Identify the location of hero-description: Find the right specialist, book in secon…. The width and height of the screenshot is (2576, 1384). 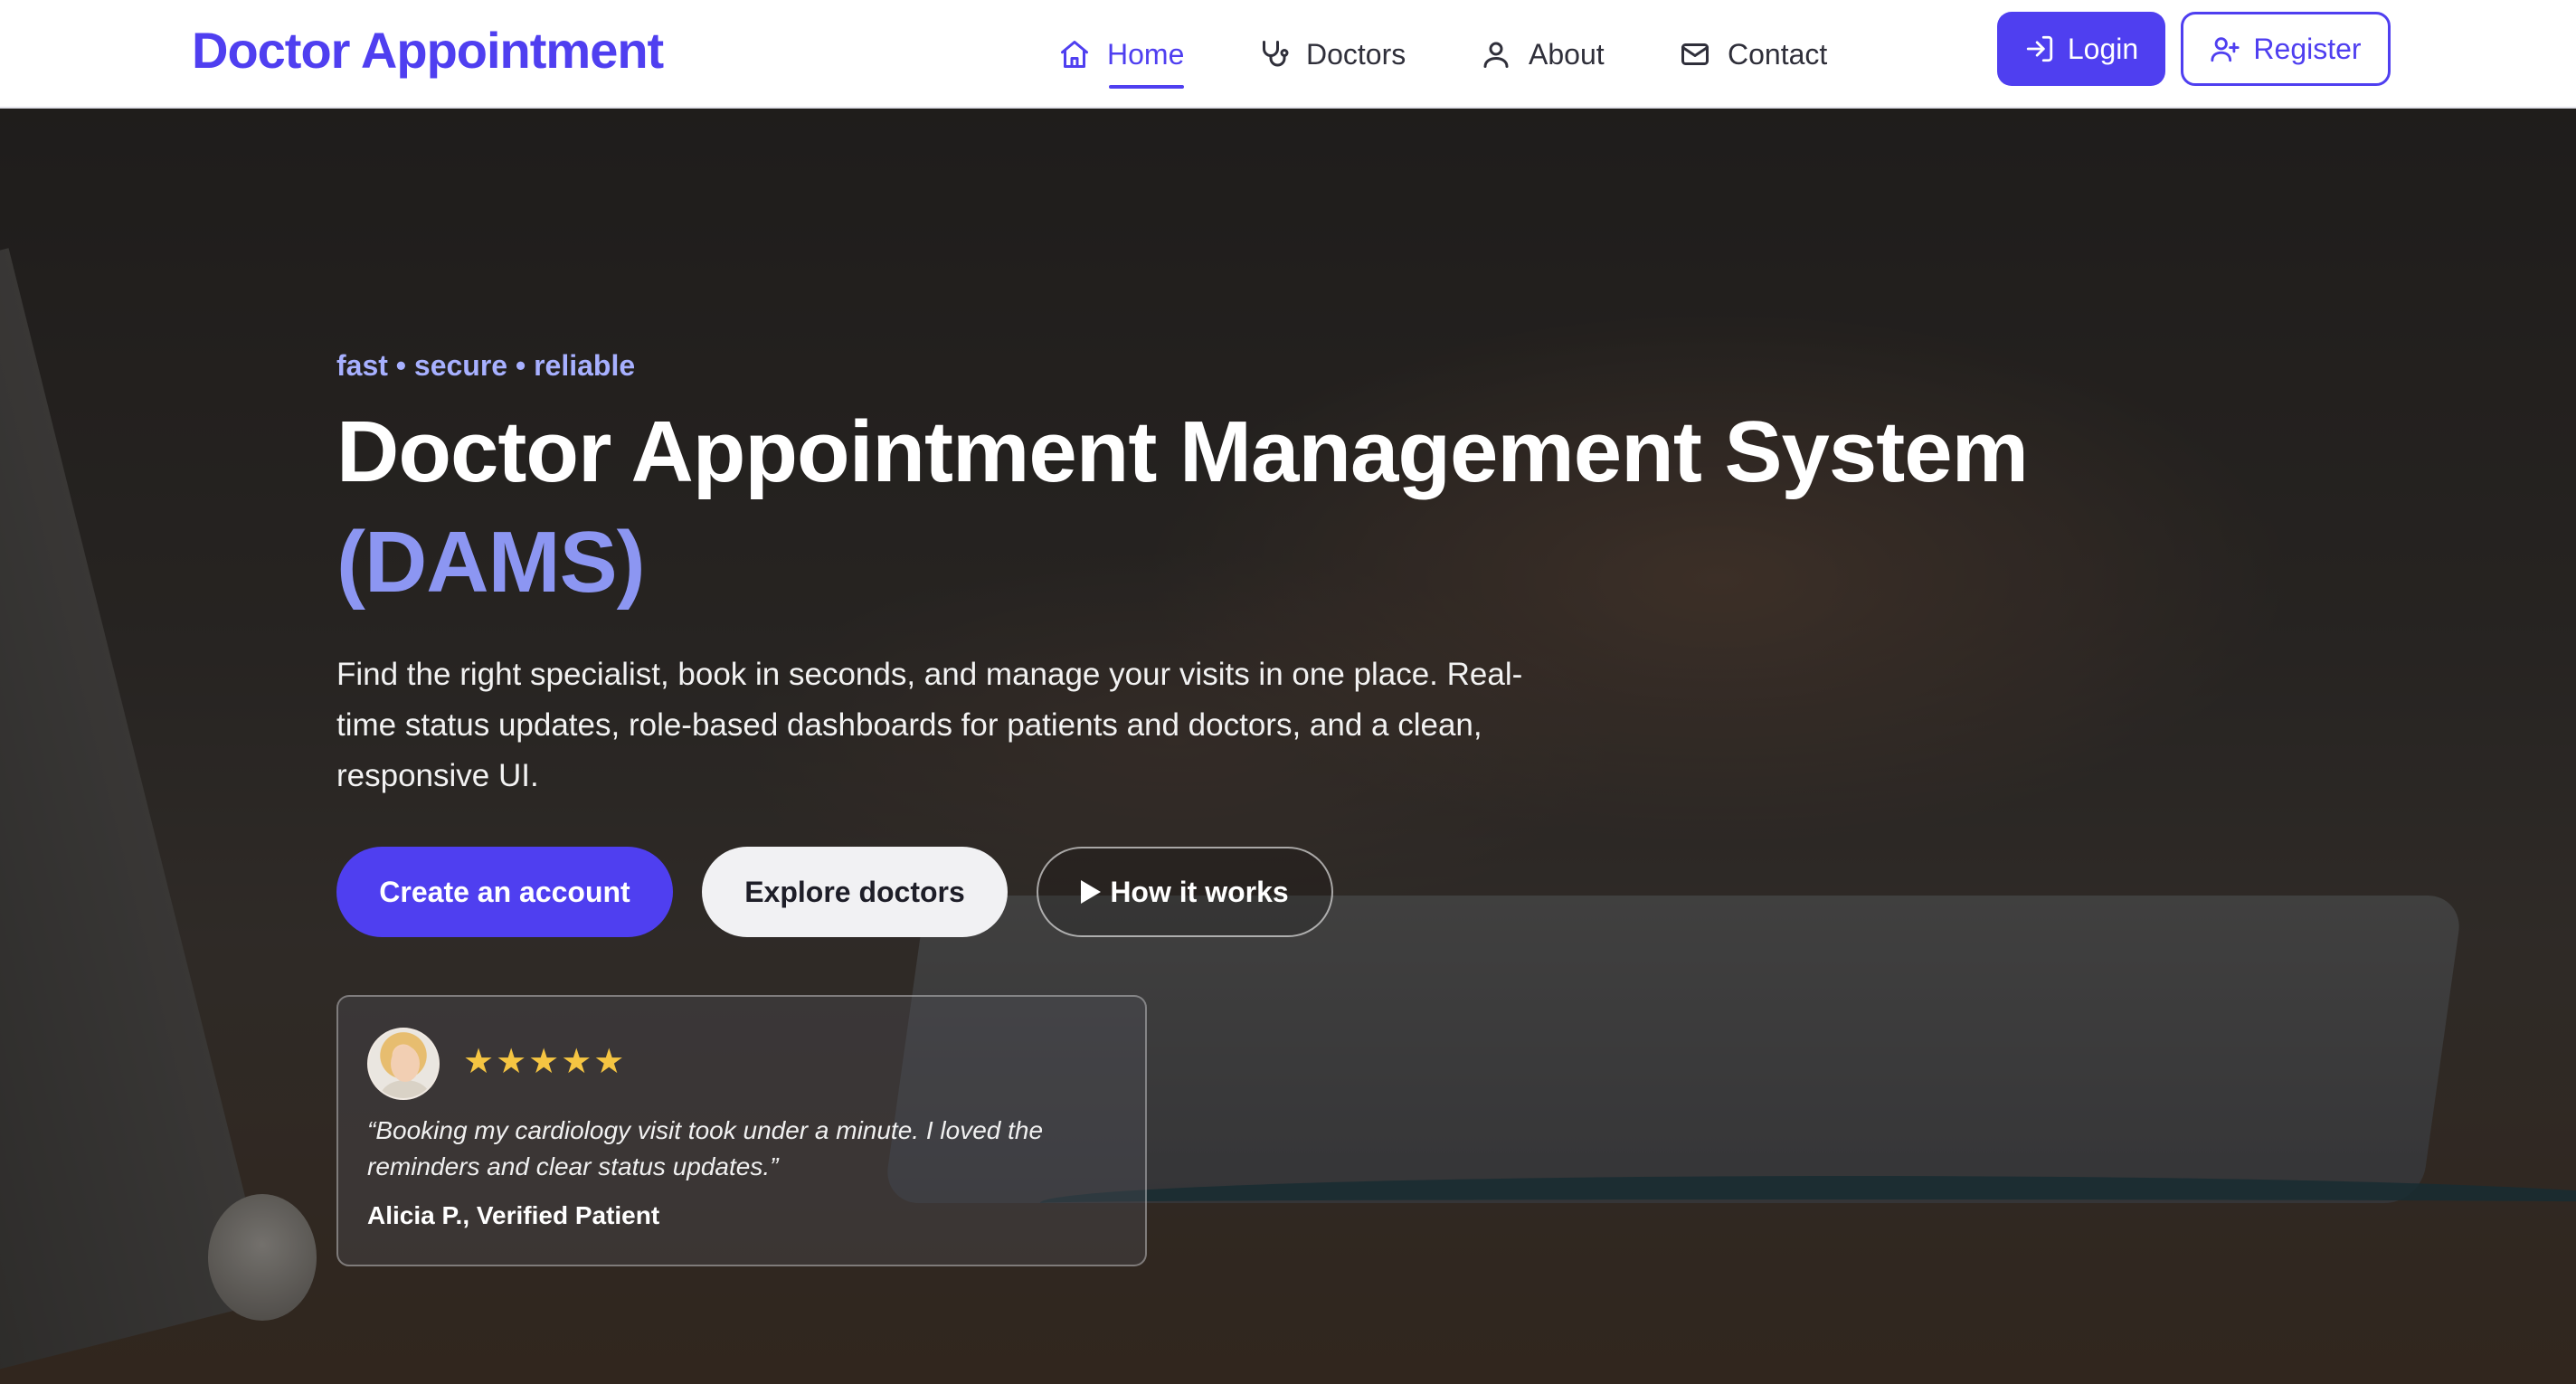
(929, 725).